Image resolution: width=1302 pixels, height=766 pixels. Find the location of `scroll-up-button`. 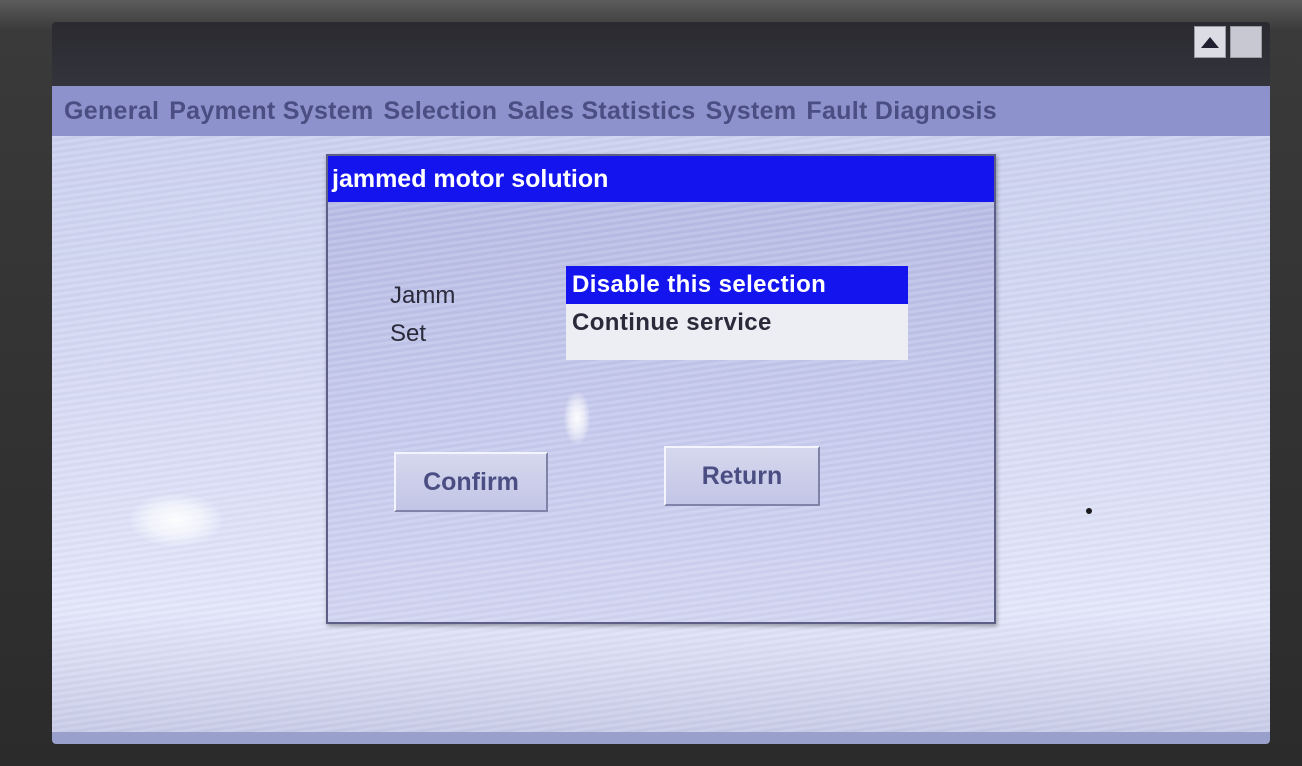

scroll-up-button is located at coordinates (1210, 42).